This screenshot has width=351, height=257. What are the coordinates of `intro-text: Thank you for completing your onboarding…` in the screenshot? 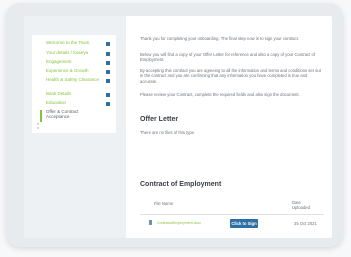 It's located at (219, 38).